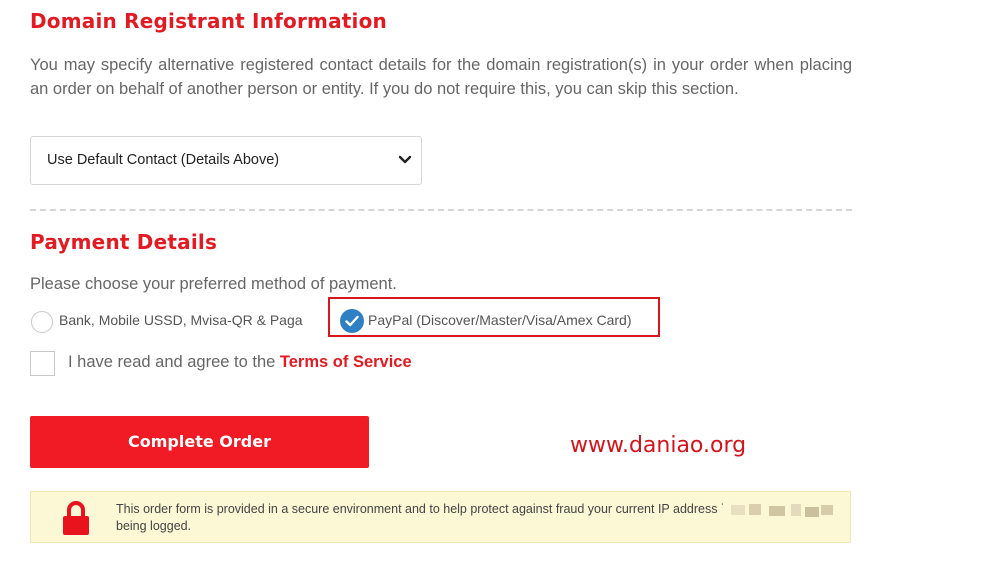 The width and height of the screenshot is (984, 568). Describe the element at coordinates (346, 362) in the screenshot. I see `terms-of-service-link: Terms of Service` at that location.